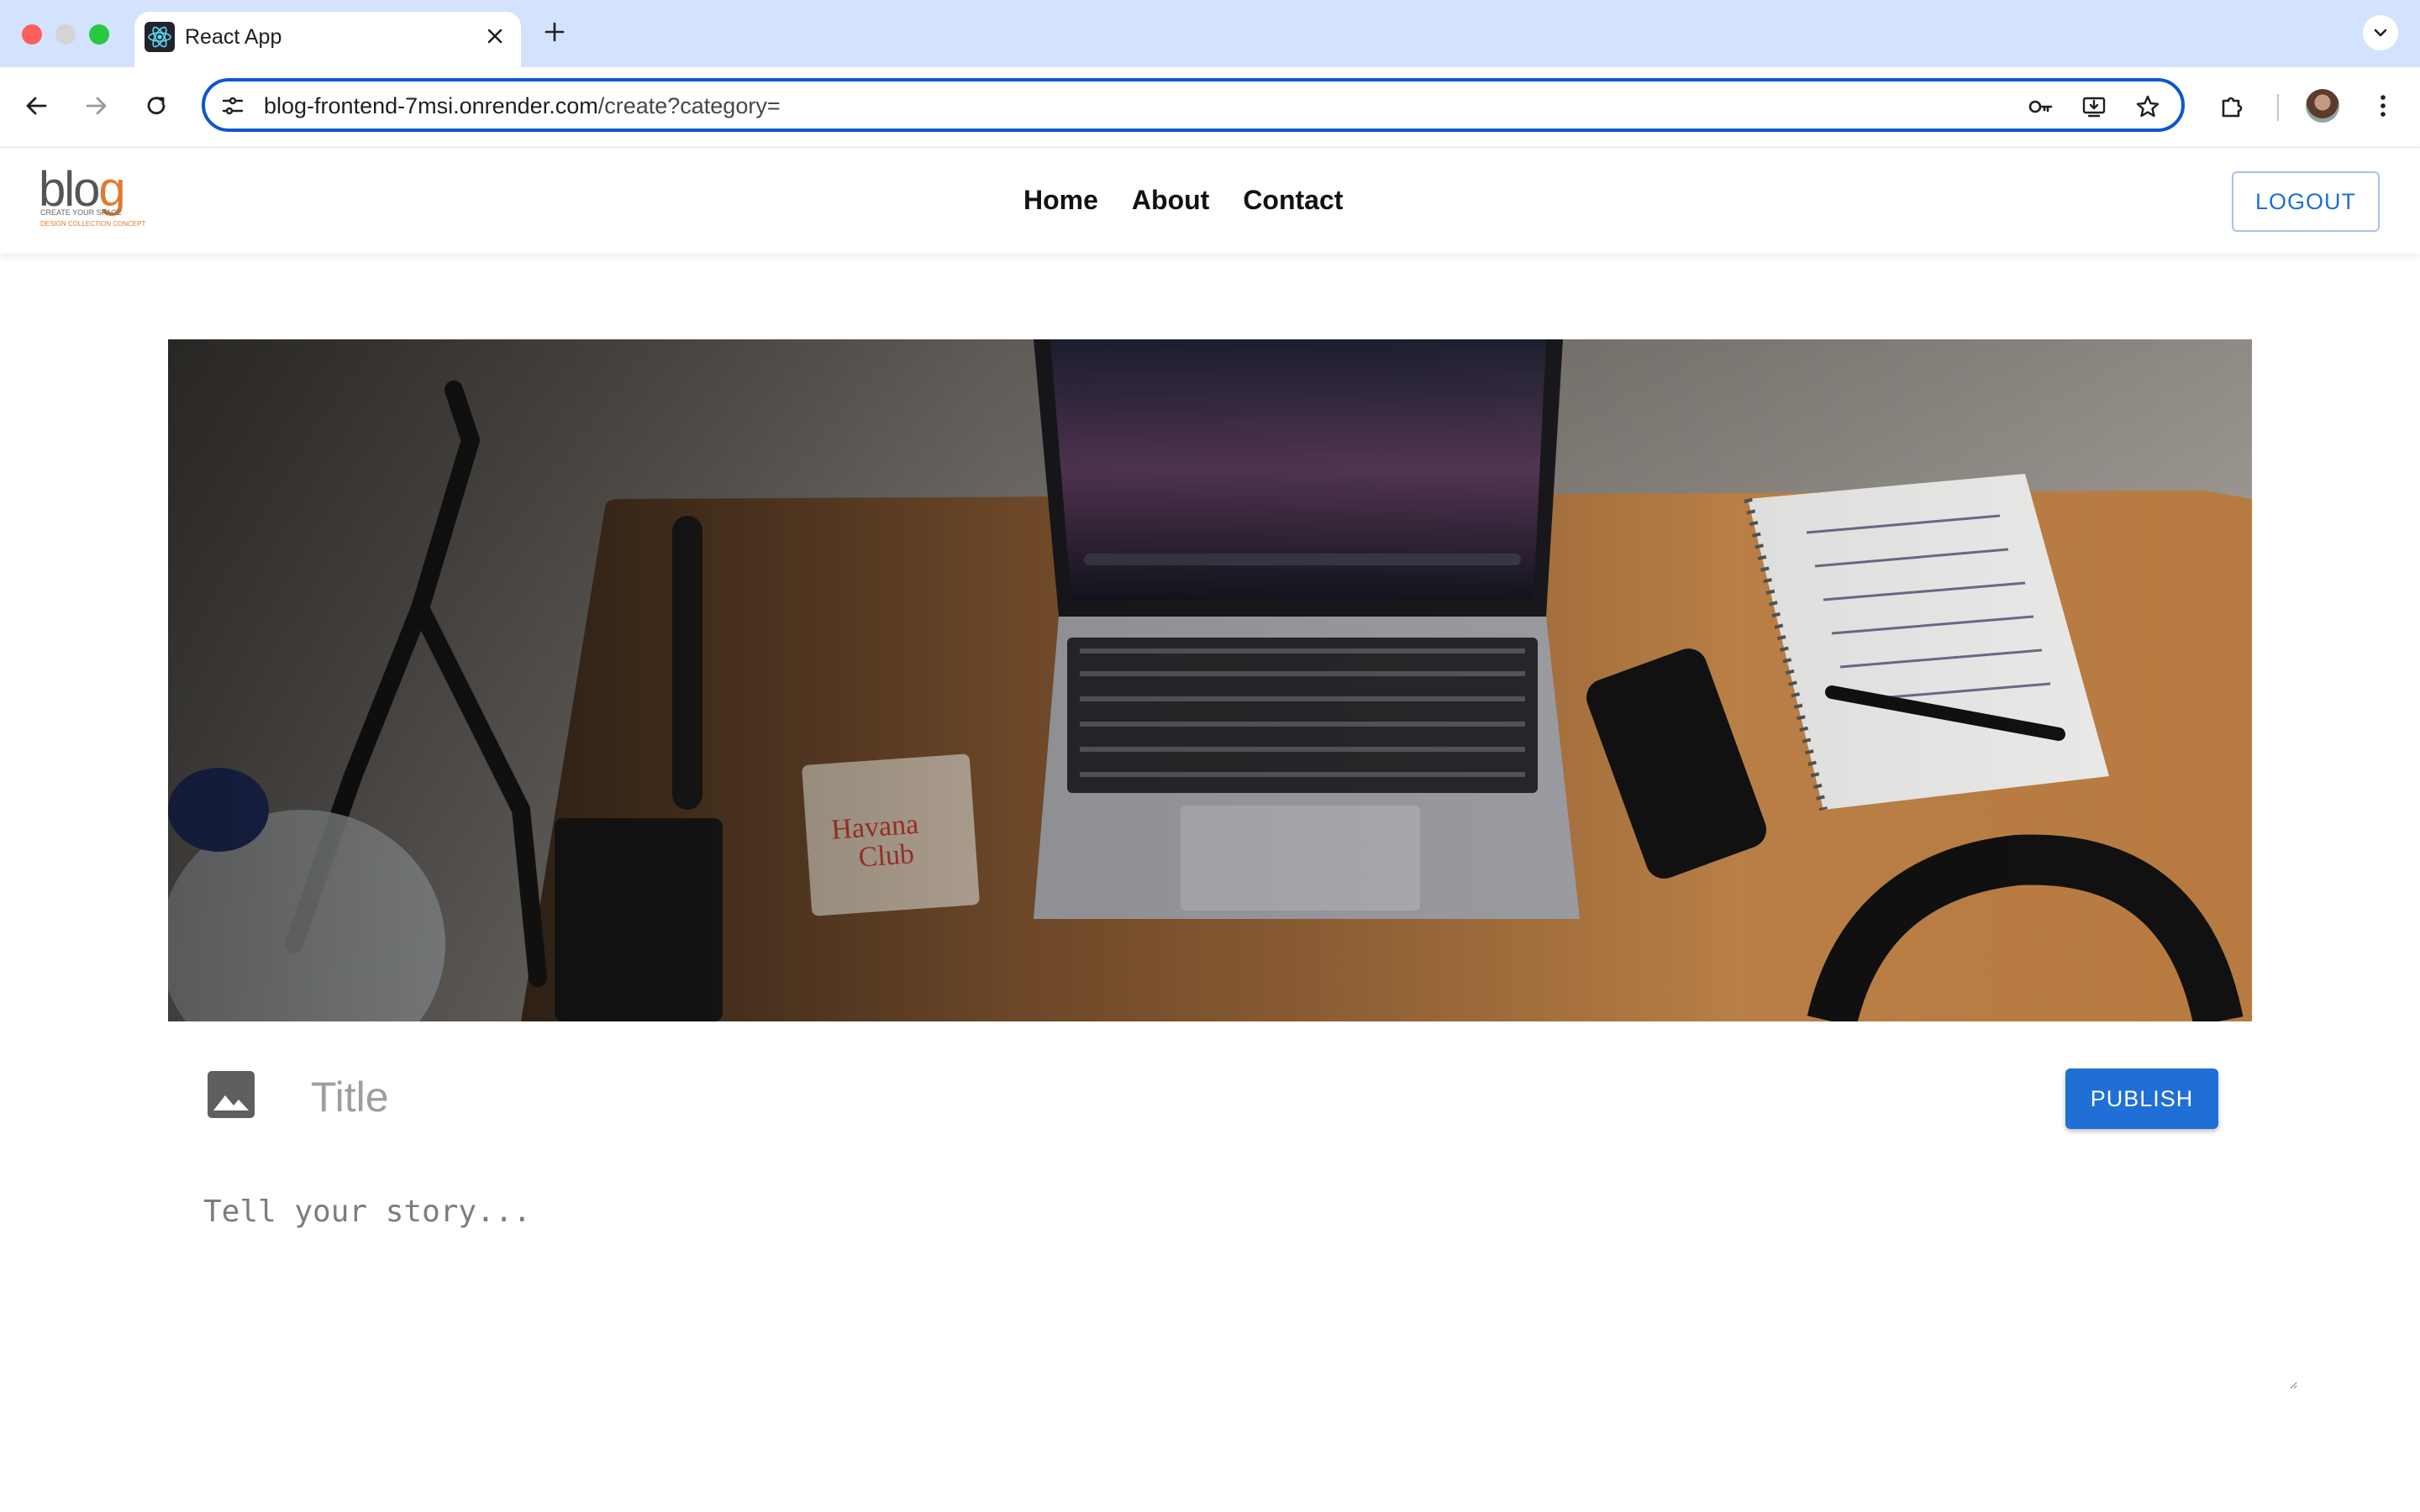  What do you see at coordinates (1293, 200) in the screenshot?
I see `nav-contact-link: Contact` at bounding box center [1293, 200].